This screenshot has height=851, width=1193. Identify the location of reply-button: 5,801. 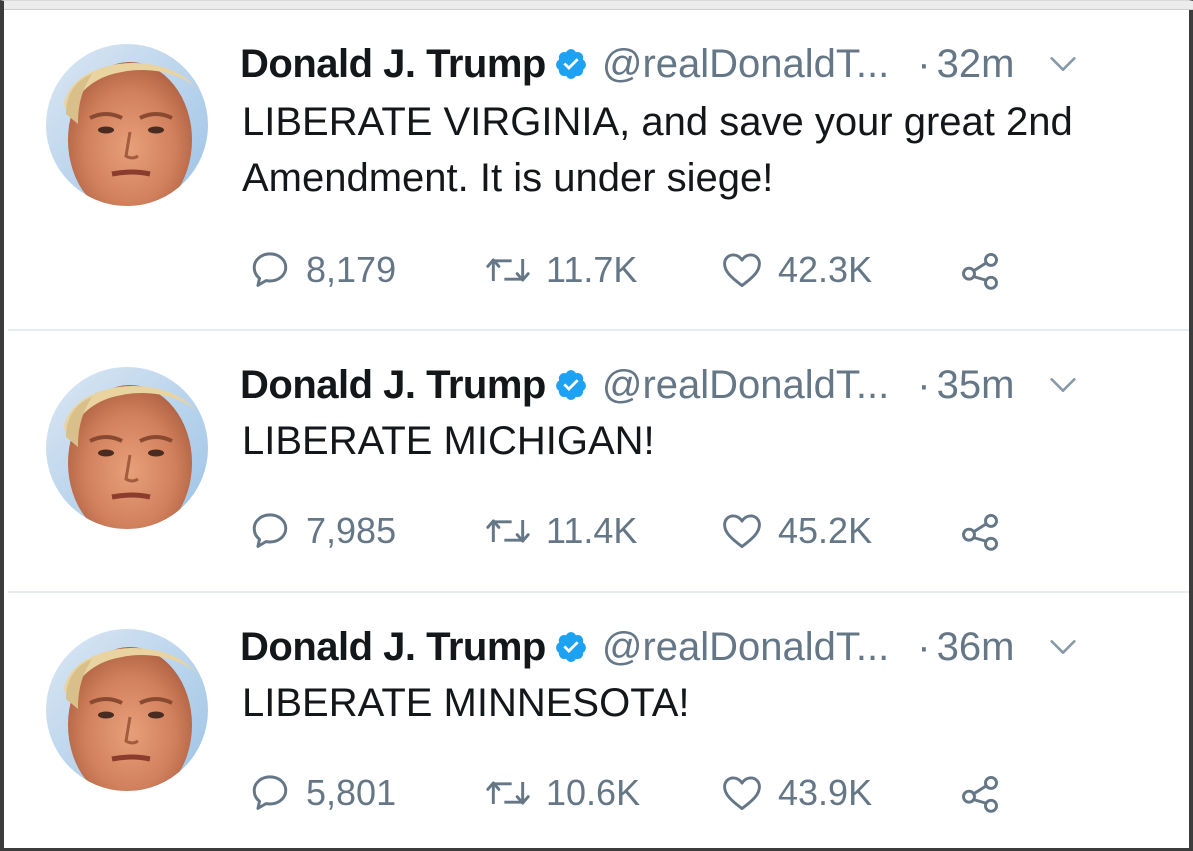
(366, 793).